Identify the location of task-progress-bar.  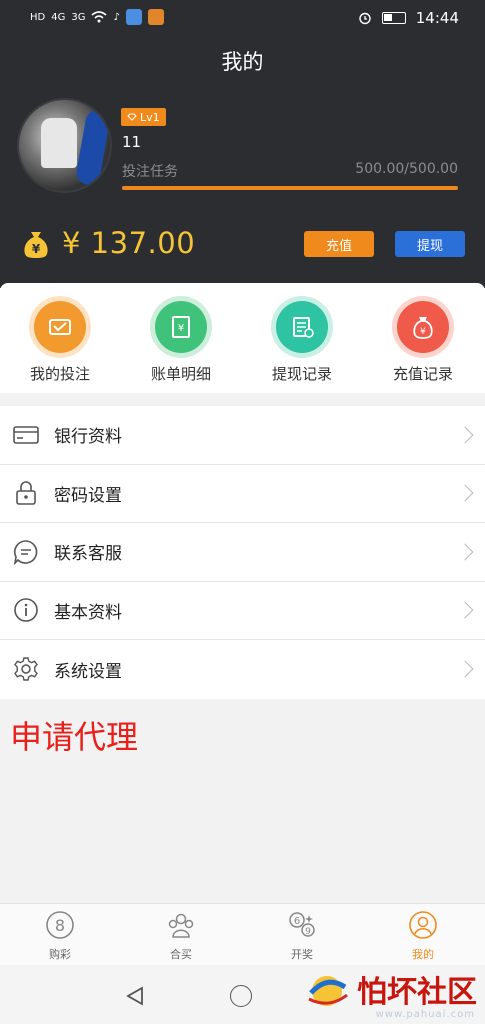
(290, 188).